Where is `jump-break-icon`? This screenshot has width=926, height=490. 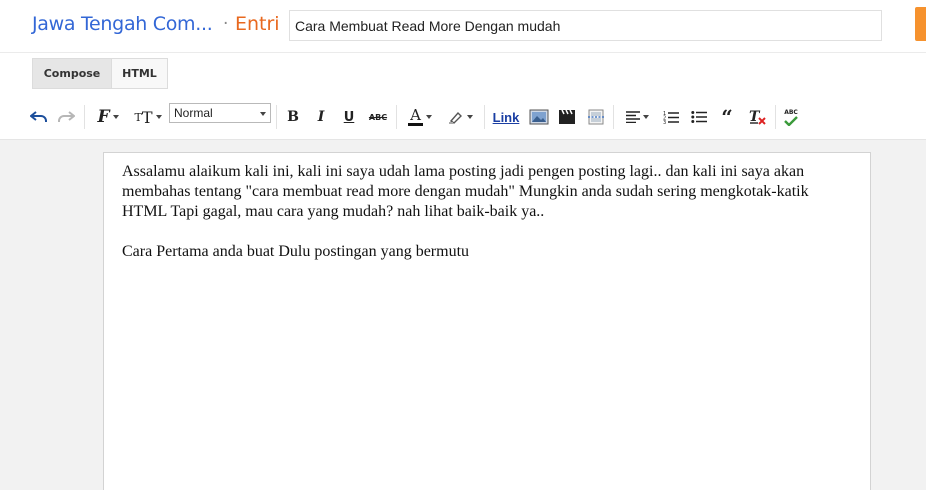
jump-break-icon is located at coordinates (596, 117).